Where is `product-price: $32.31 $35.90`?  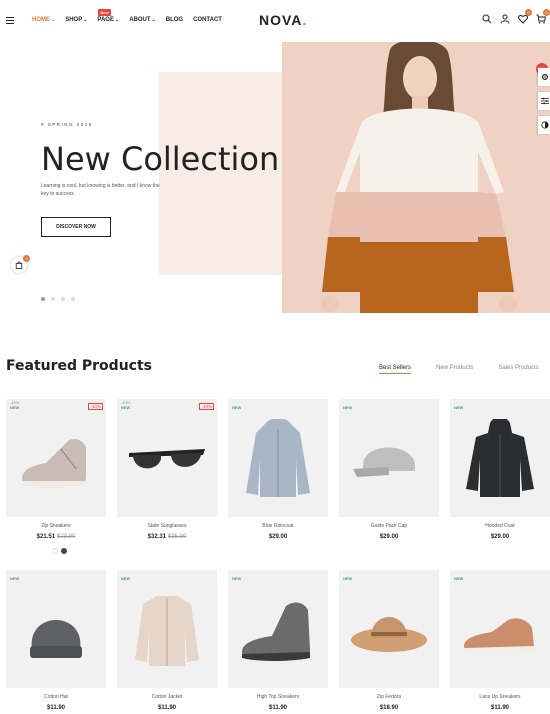 product-price: $32.31 $35.90 is located at coordinates (167, 537).